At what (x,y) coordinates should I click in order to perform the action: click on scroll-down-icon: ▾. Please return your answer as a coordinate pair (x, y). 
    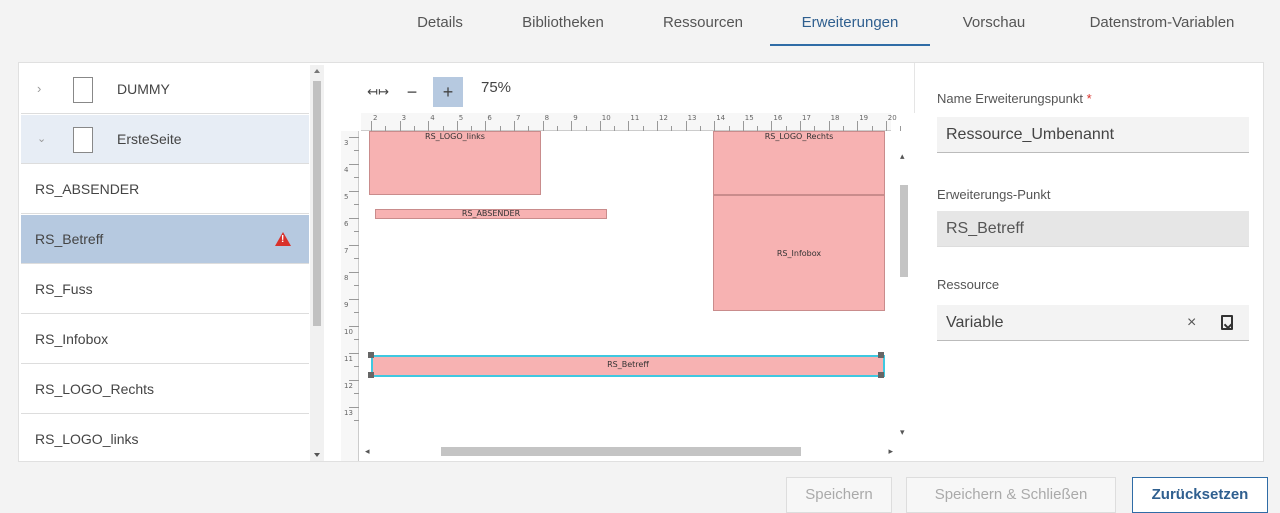
    Looking at the image, I should click on (902, 432).